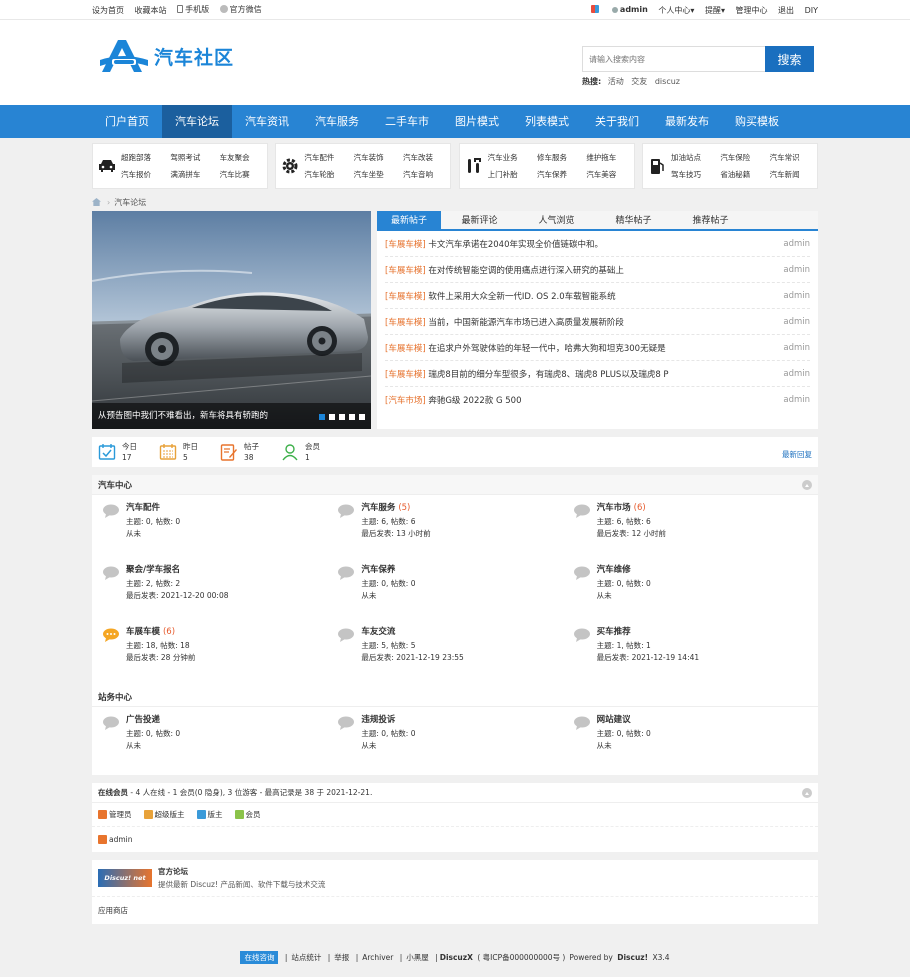 The image size is (910, 977). Describe the element at coordinates (597, 400) in the screenshot. I see `post-item: [汽车市场] 奔驰G级 2022款 G 500 admin` at that location.